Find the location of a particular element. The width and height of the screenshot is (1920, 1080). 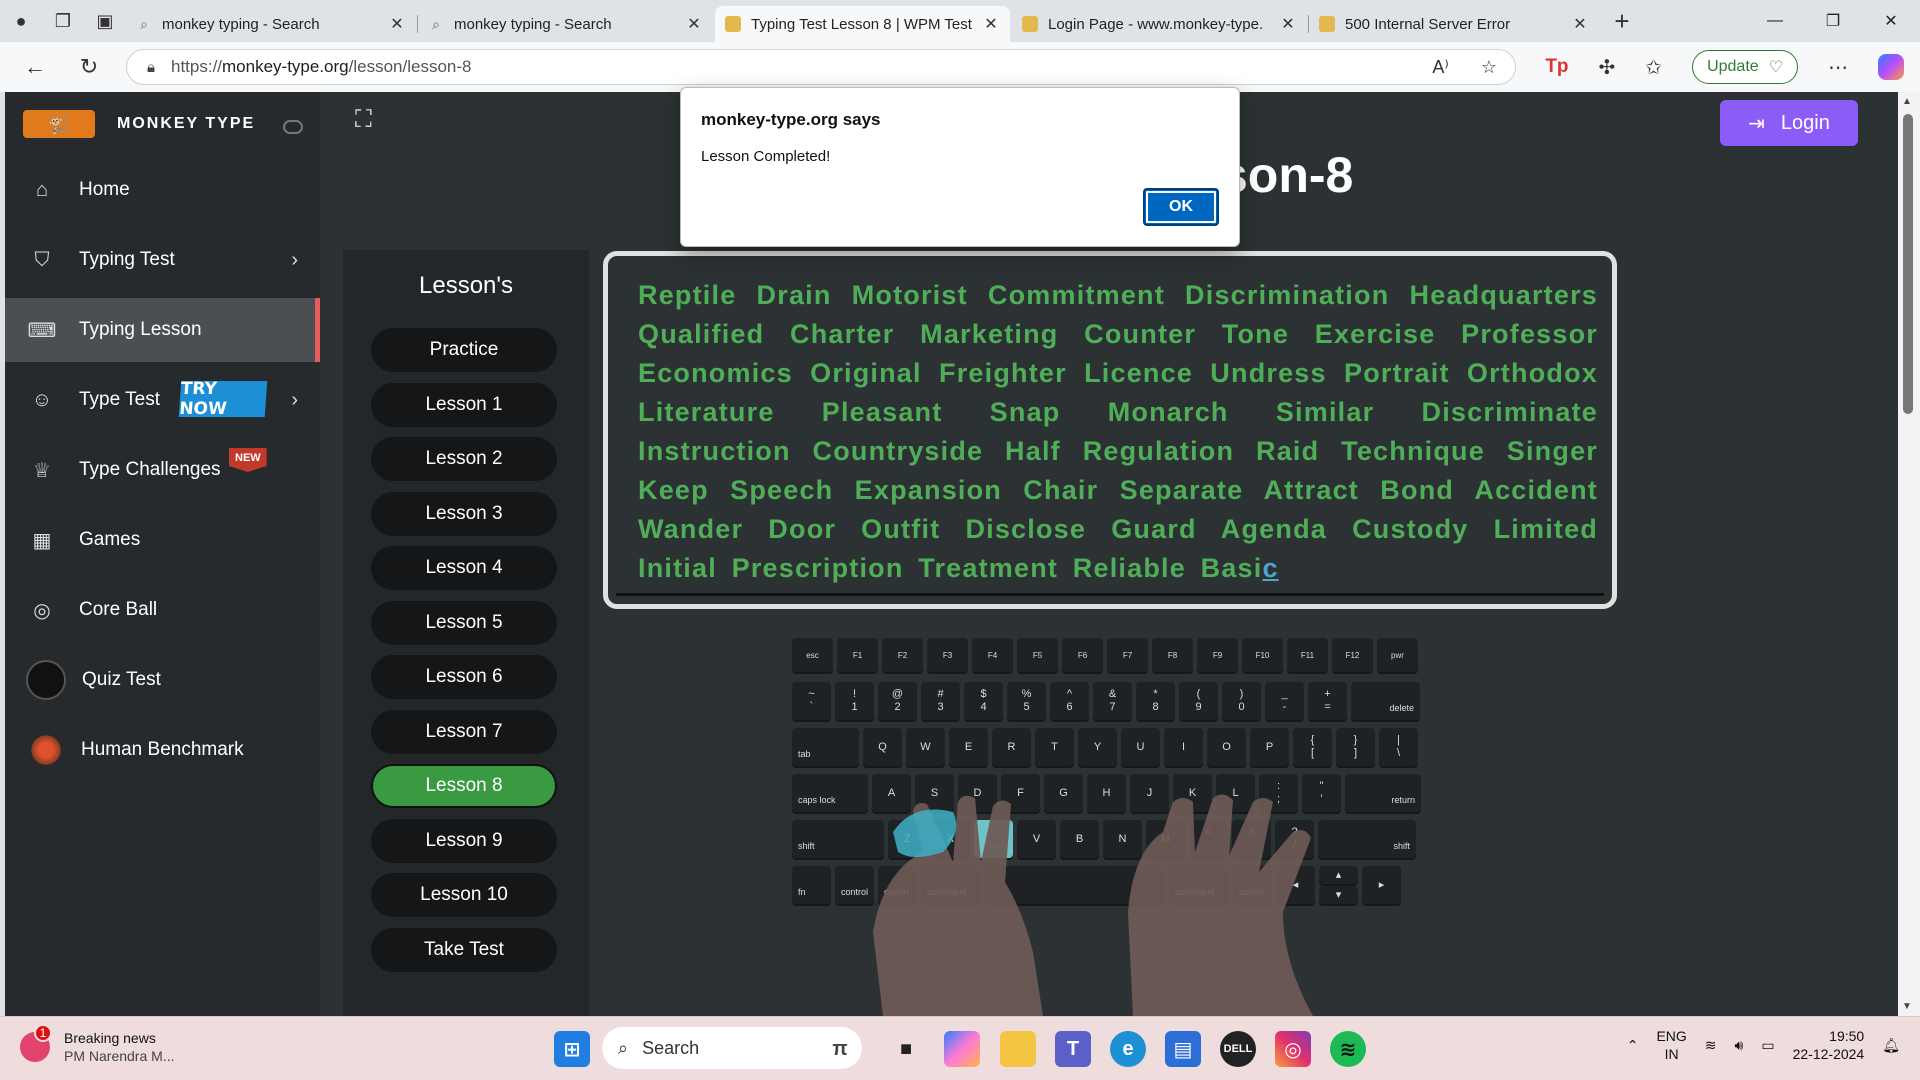

key-label: ] is located at coordinates (1355, 753).